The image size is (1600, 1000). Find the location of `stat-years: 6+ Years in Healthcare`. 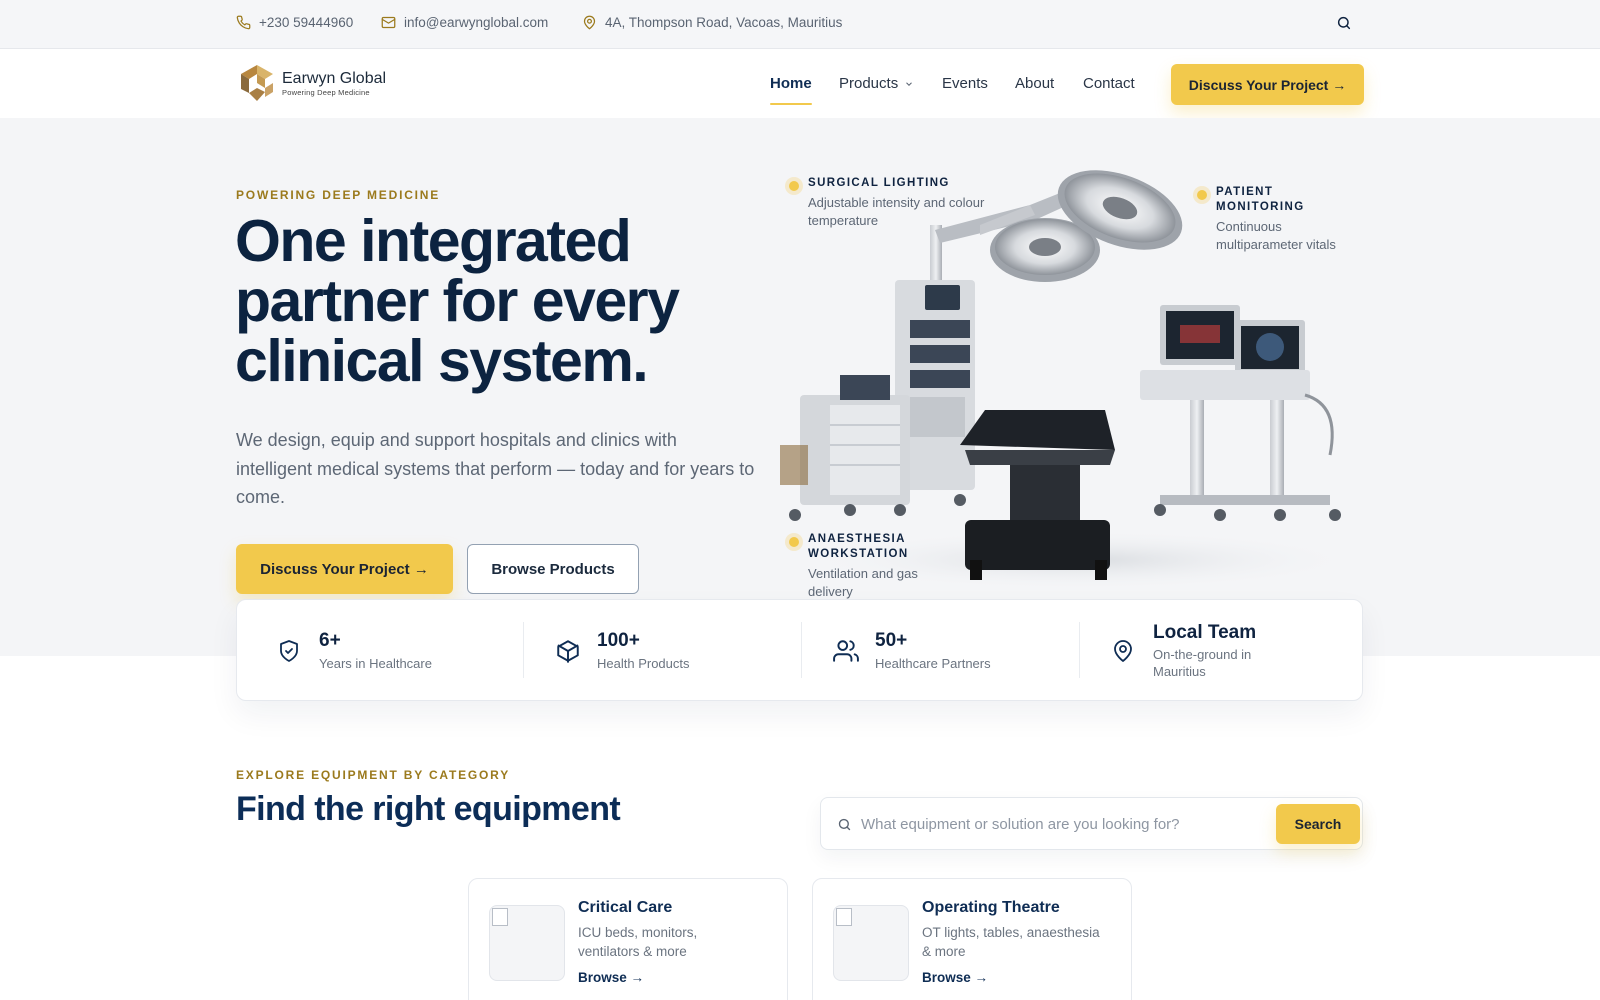

stat-years: 6+ Years in Healthcare is located at coordinates (376, 650).